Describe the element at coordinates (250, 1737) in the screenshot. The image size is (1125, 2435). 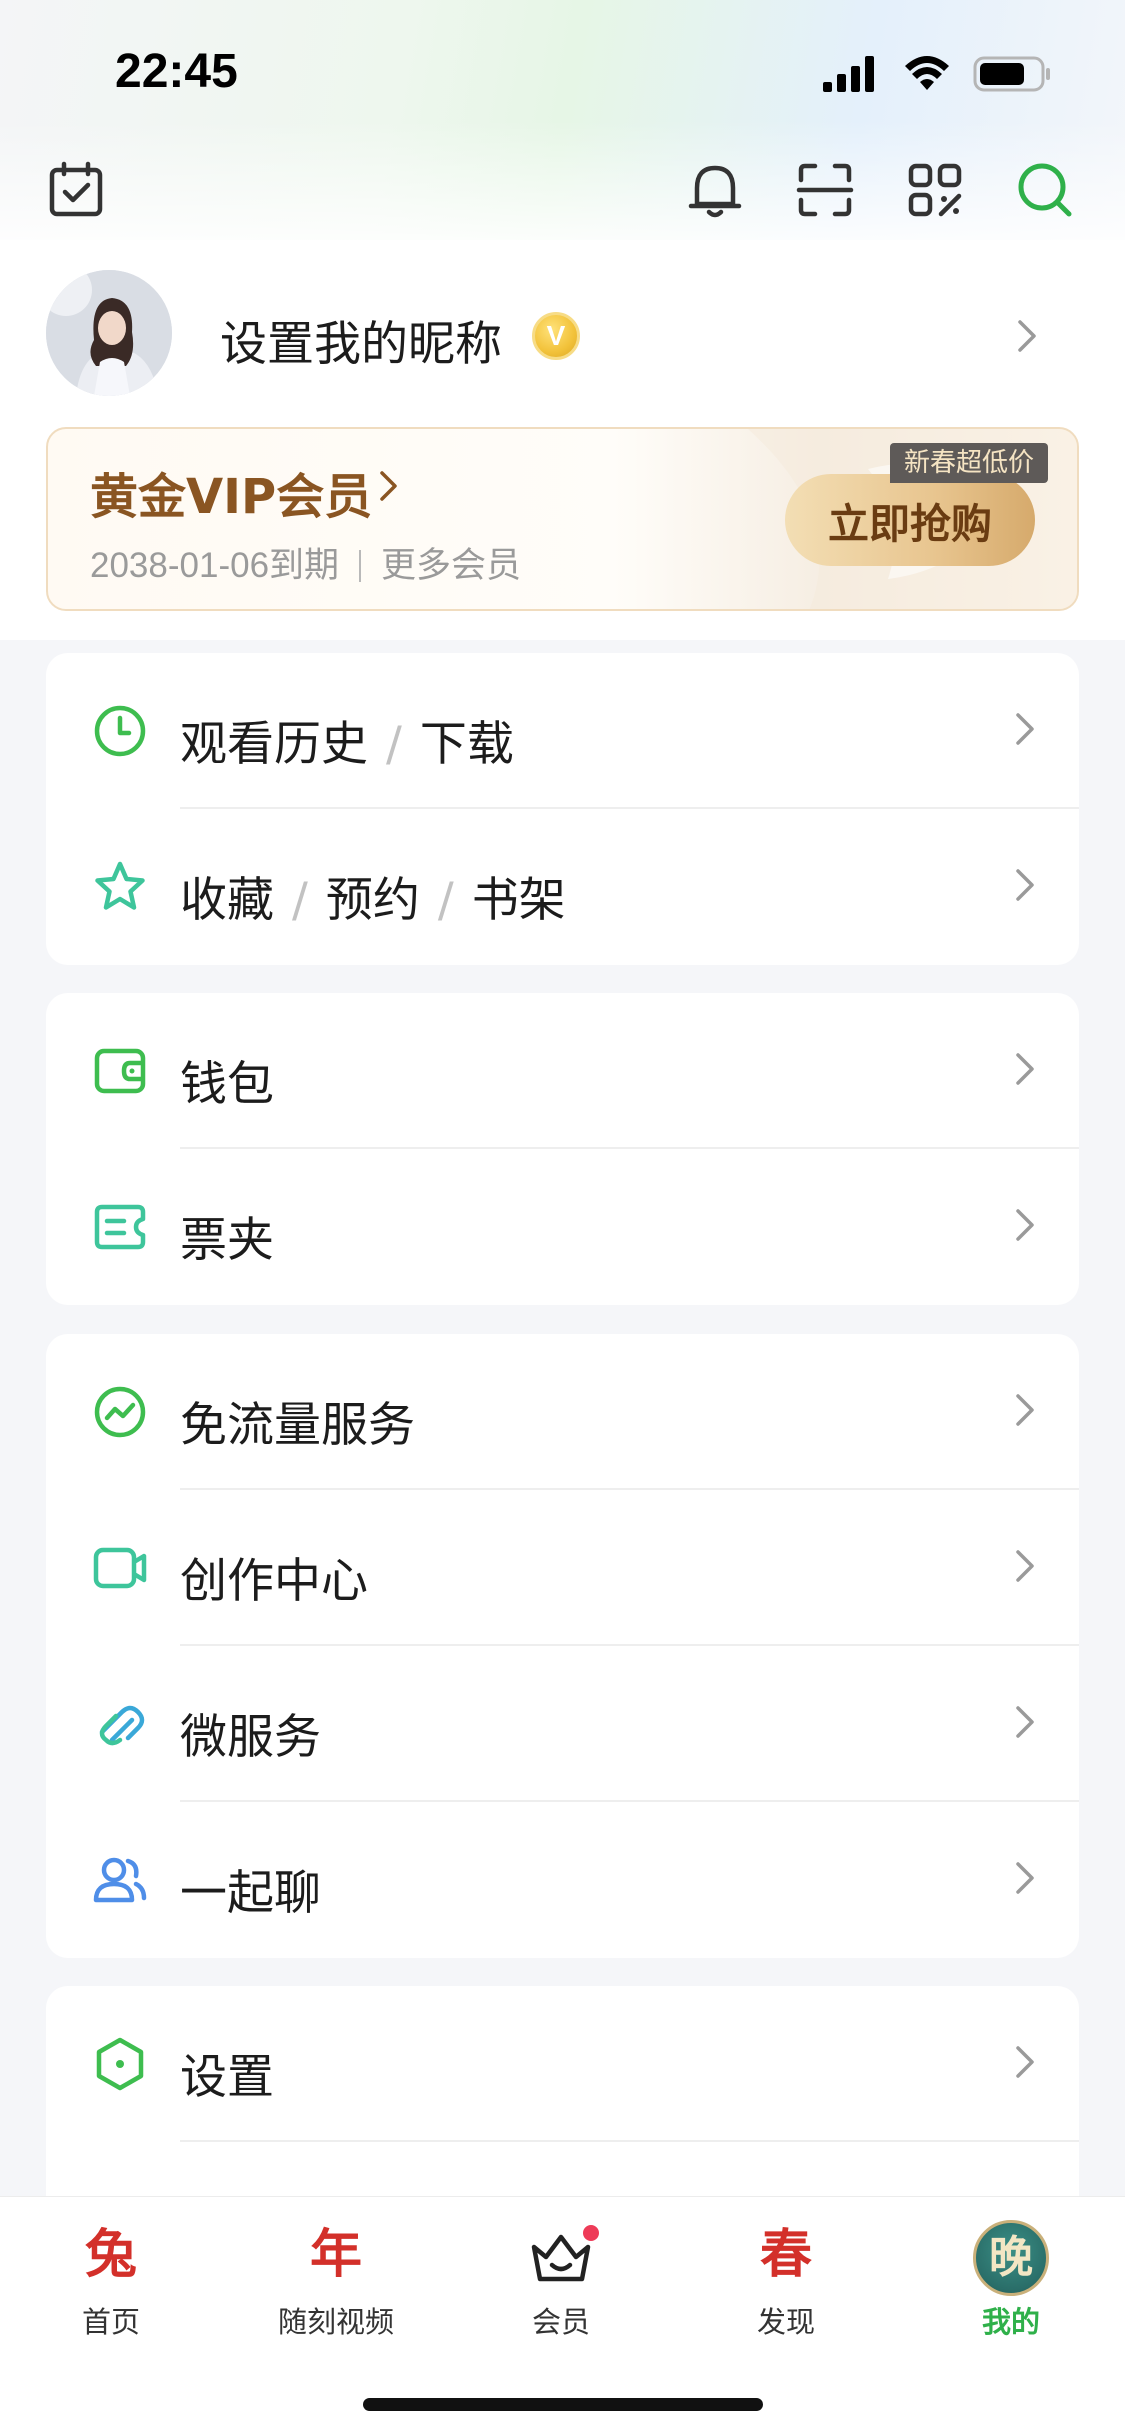
I see `menu-item-label: 微服务` at that location.